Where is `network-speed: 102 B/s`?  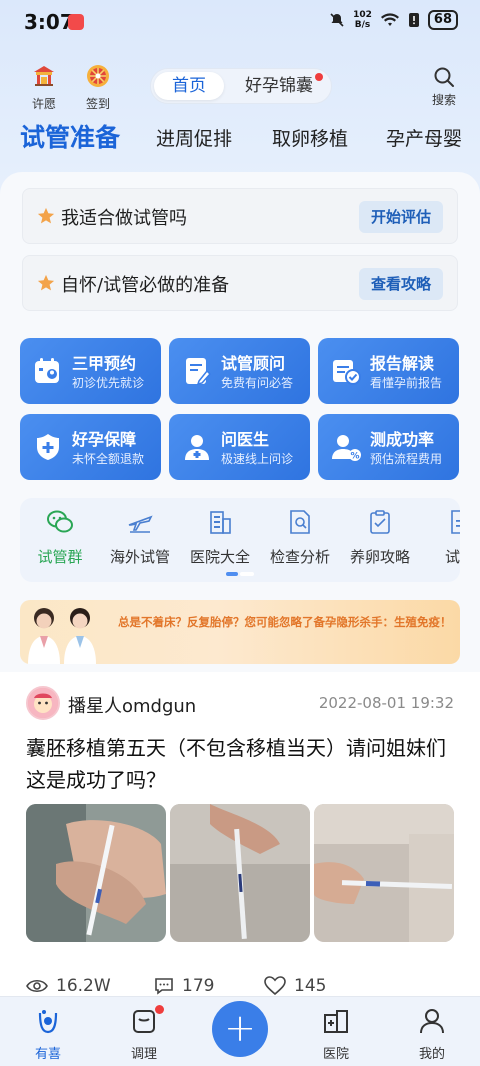 network-speed: 102 B/s is located at coordinates (362, 20).